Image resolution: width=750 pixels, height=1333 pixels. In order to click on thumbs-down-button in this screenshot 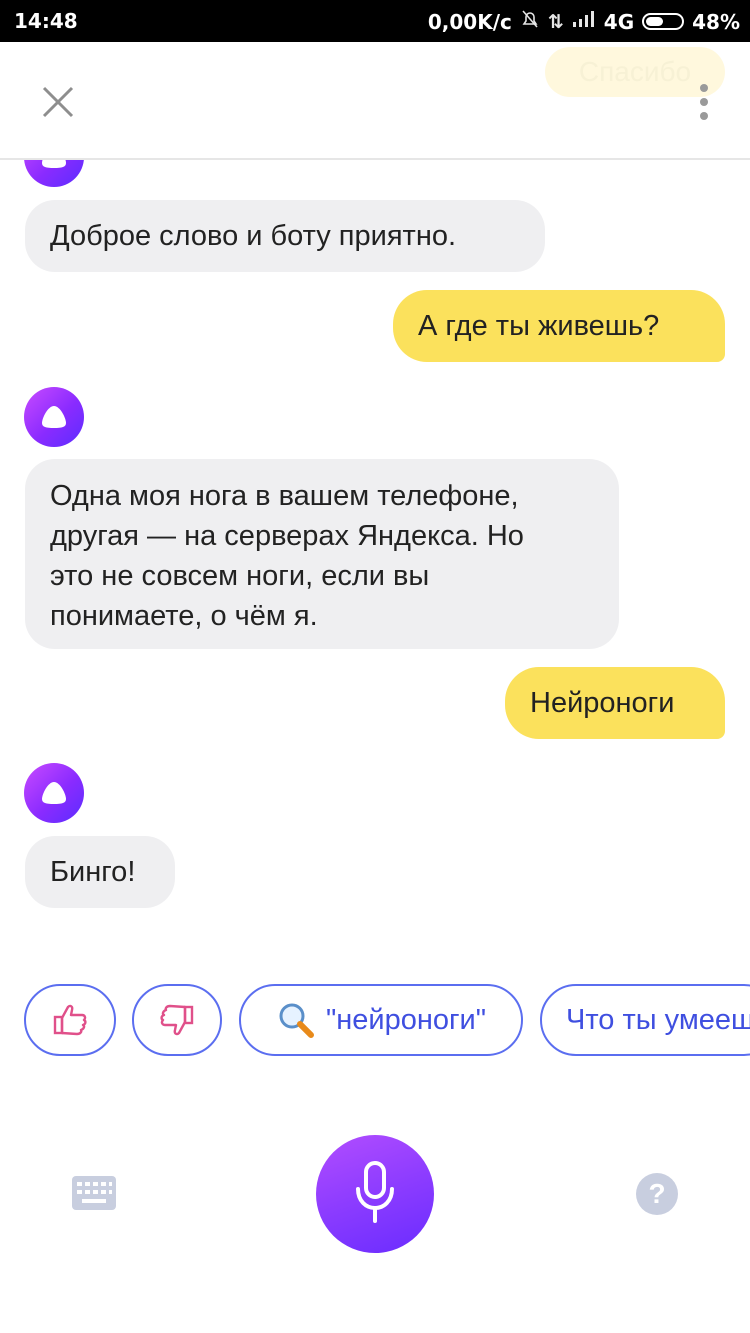, I will do `click(177, 1020)`.